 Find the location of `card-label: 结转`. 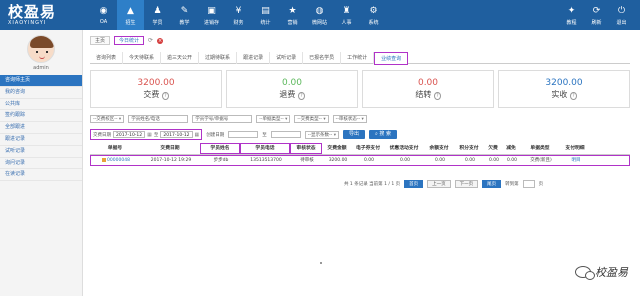

card-label: 结转 is located at coordinates (423, 94).